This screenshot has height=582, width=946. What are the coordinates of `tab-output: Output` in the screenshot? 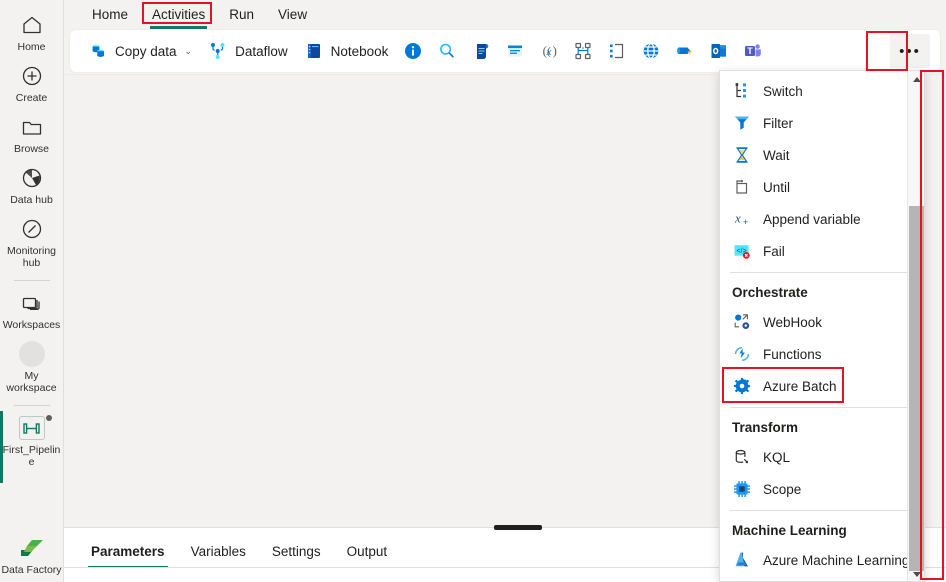 It's located at (367, 556).